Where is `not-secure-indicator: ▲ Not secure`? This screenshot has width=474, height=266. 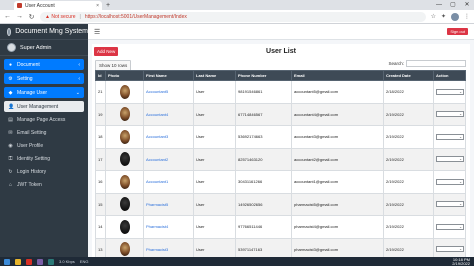 not-secure-indicator: ▲ Not secure is located at coordinates (60, 17).